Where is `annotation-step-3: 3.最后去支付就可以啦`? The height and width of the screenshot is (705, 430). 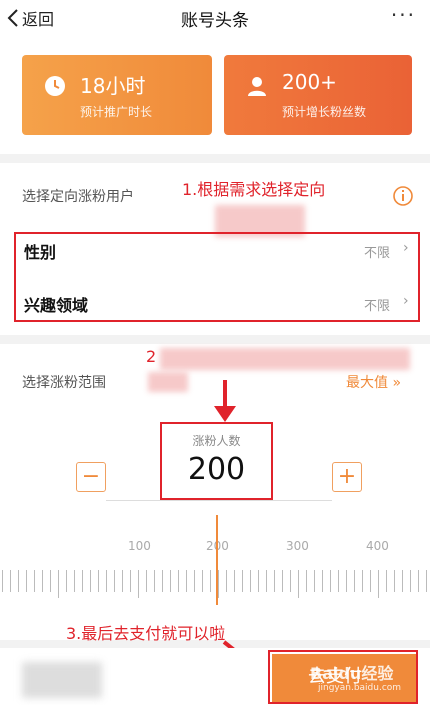
annotation-step-3: 3.最后去支付就可以啦 is located at coordinates (146, 633).